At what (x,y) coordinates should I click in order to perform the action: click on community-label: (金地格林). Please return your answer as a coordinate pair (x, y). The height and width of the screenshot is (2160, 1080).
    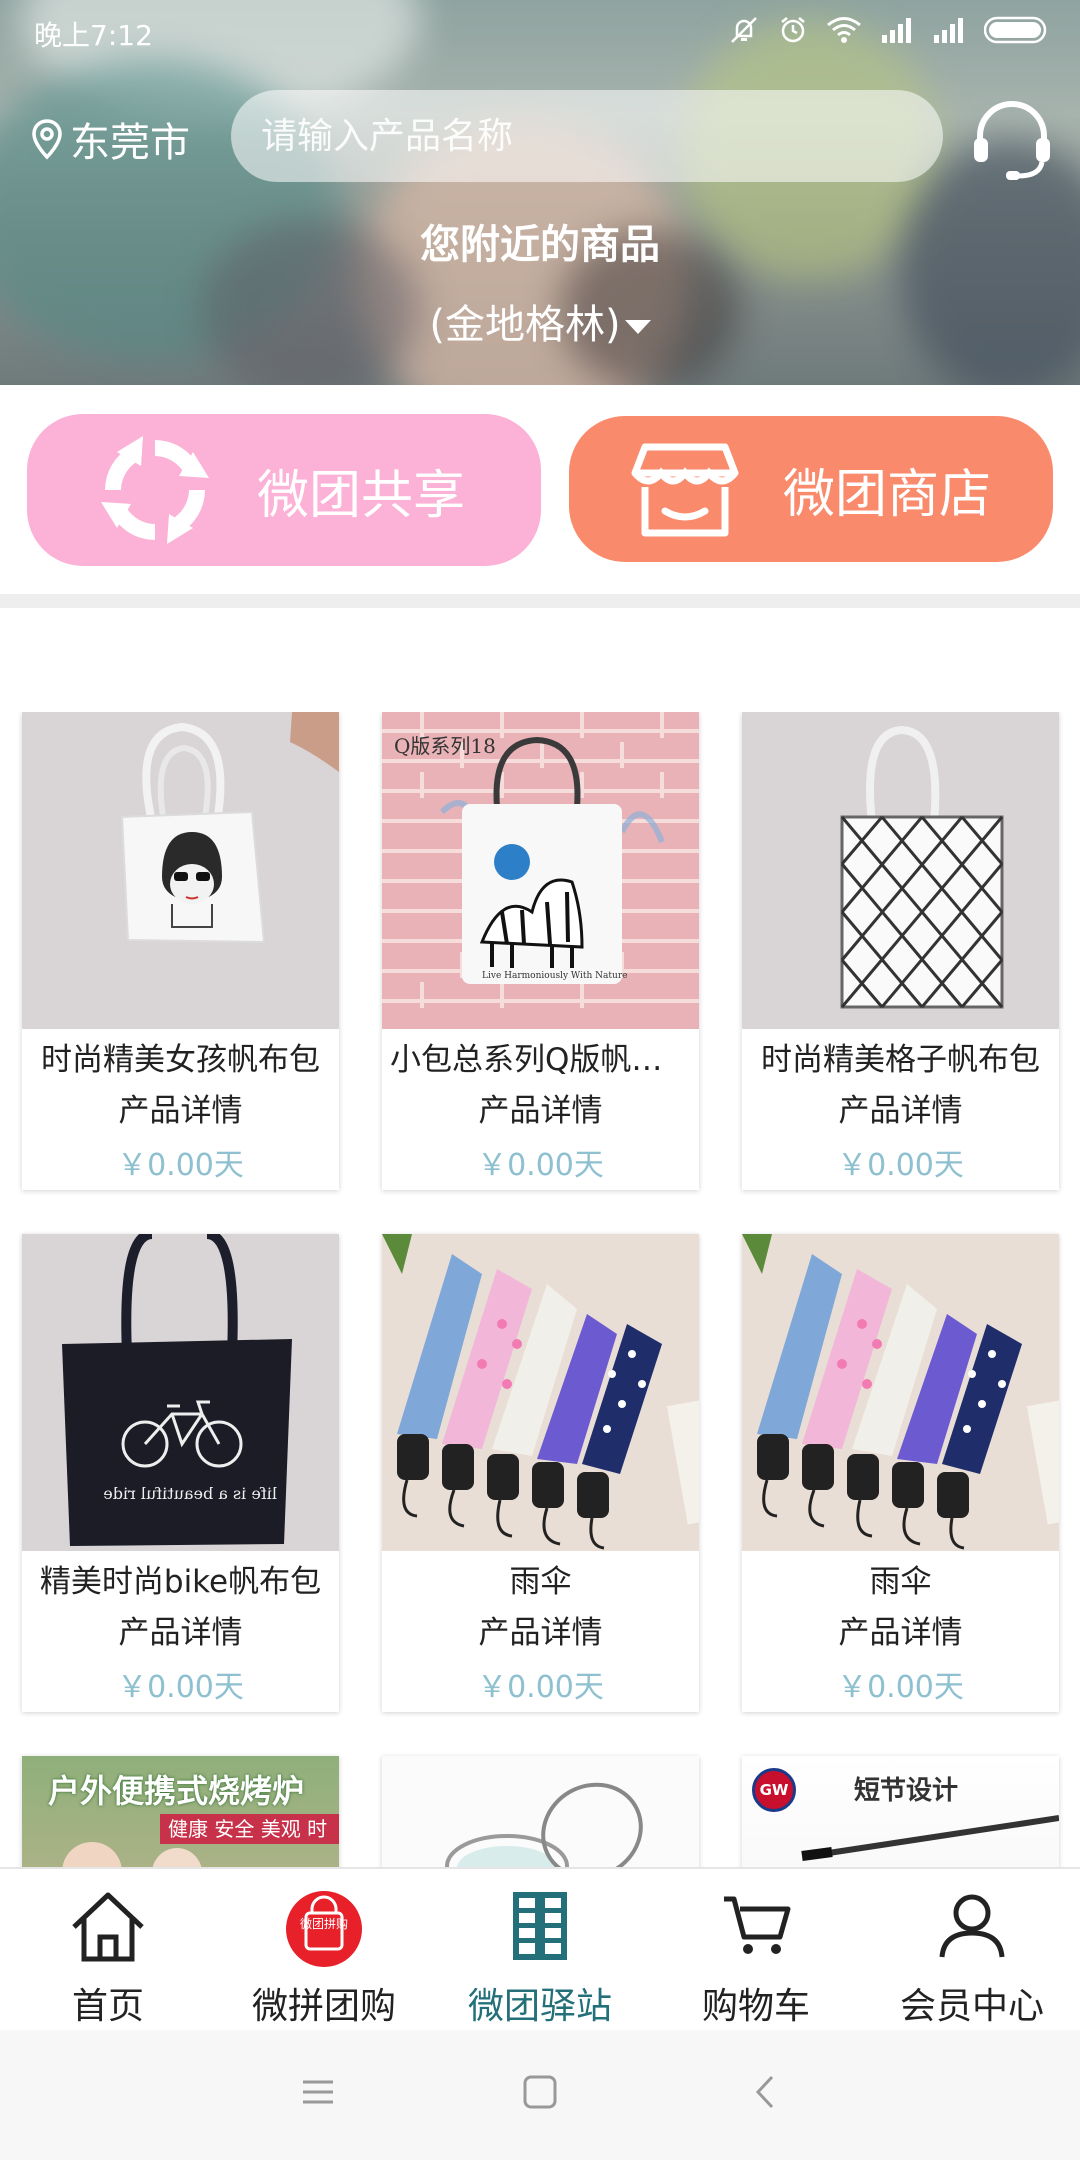
    Looking at the image, I should click on (525, 325).